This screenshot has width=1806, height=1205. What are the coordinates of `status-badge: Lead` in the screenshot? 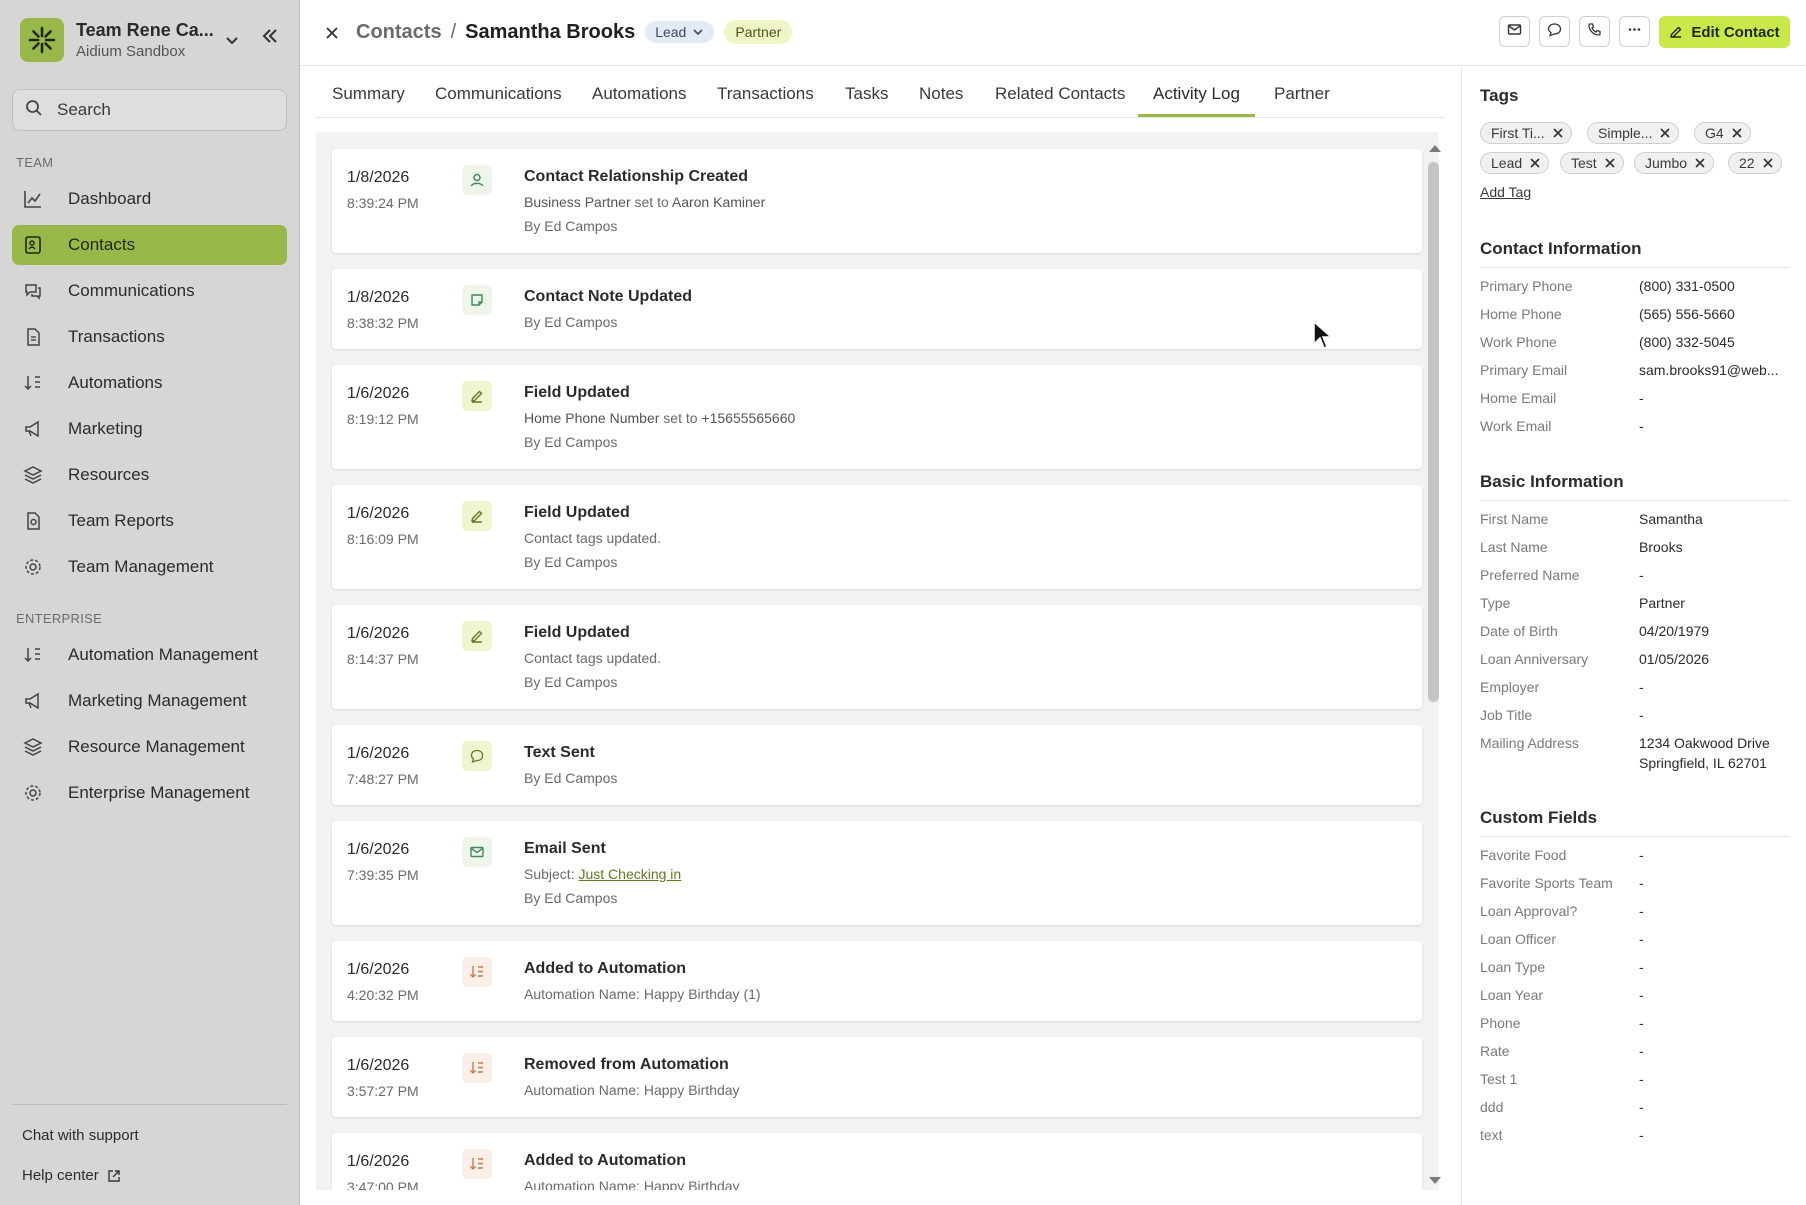 It's located at (671, 32).